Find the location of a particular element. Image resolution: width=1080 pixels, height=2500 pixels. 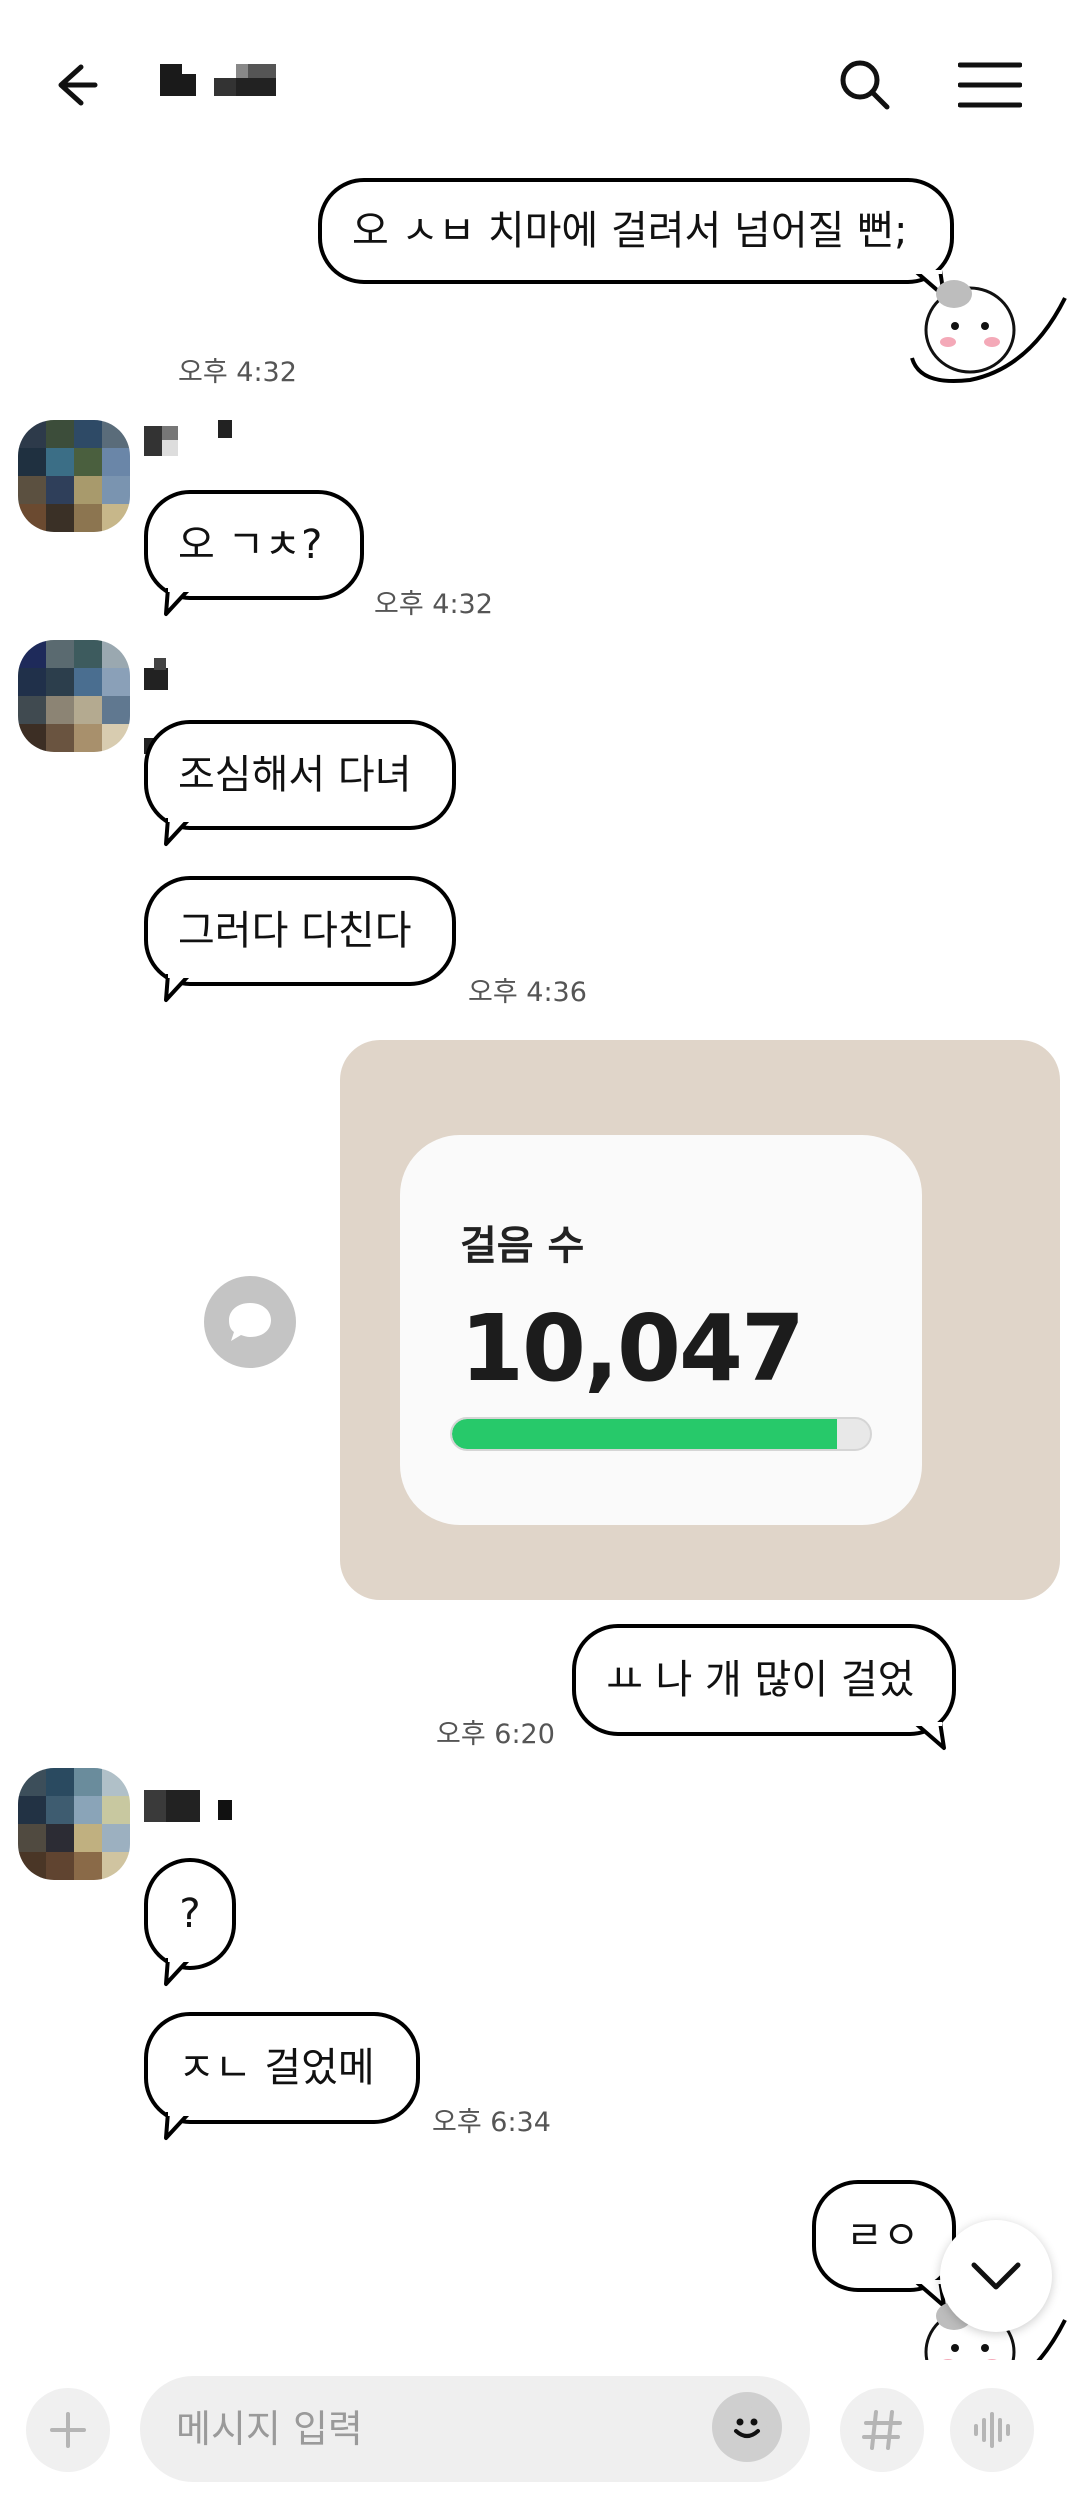

speech-bubble-icon is located at coordinates (250, 1322).